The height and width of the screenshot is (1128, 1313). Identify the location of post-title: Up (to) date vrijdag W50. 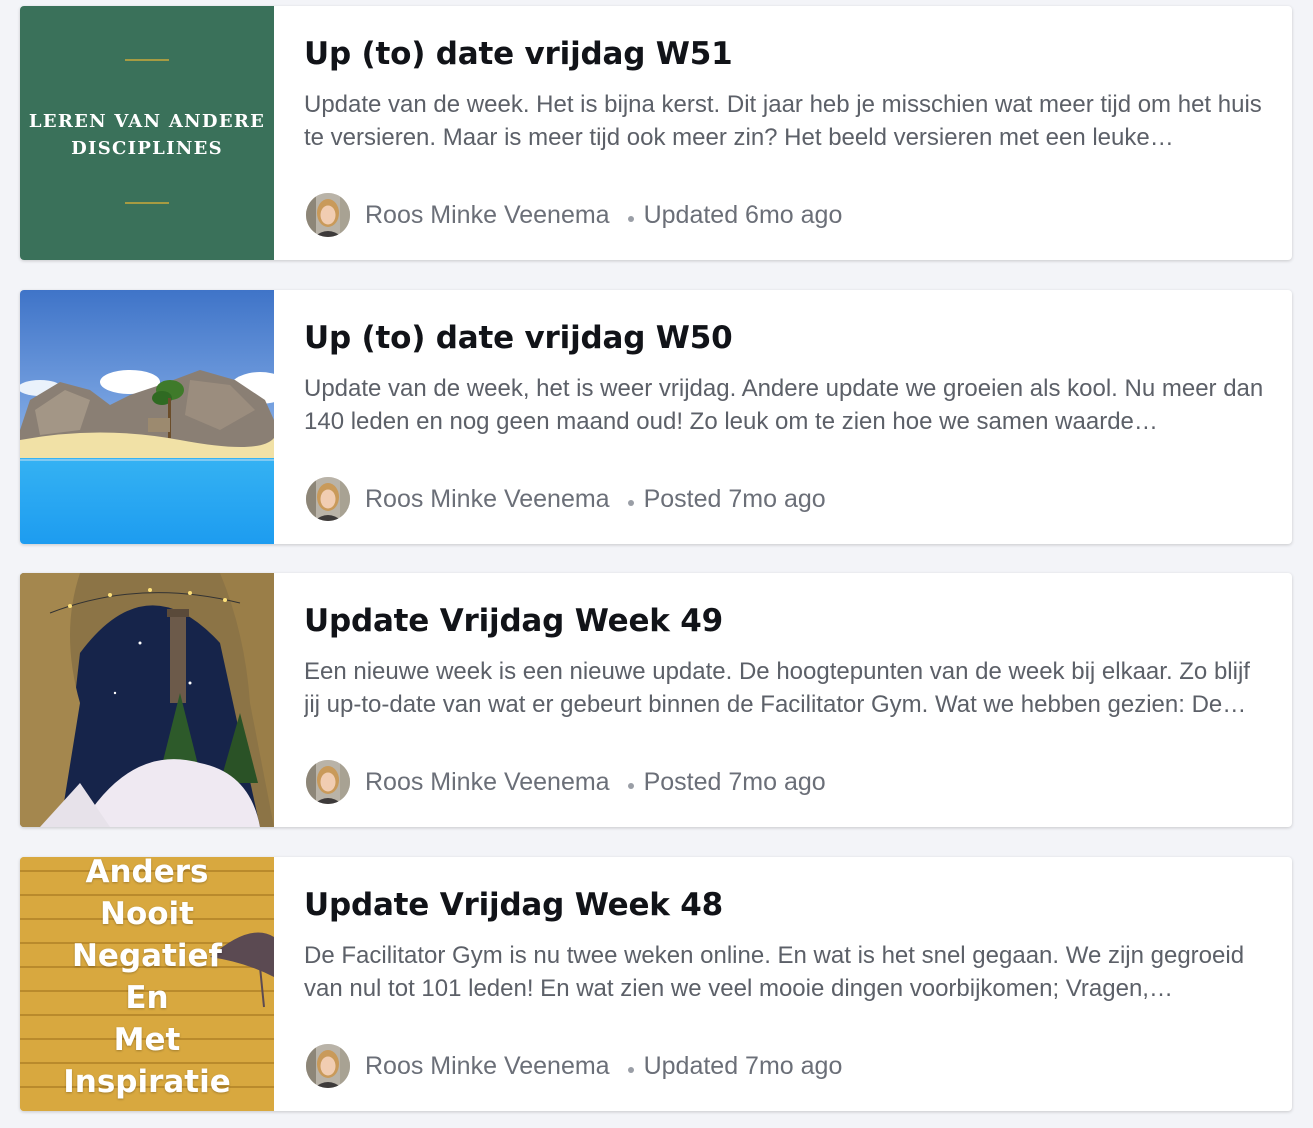
(518, 338).